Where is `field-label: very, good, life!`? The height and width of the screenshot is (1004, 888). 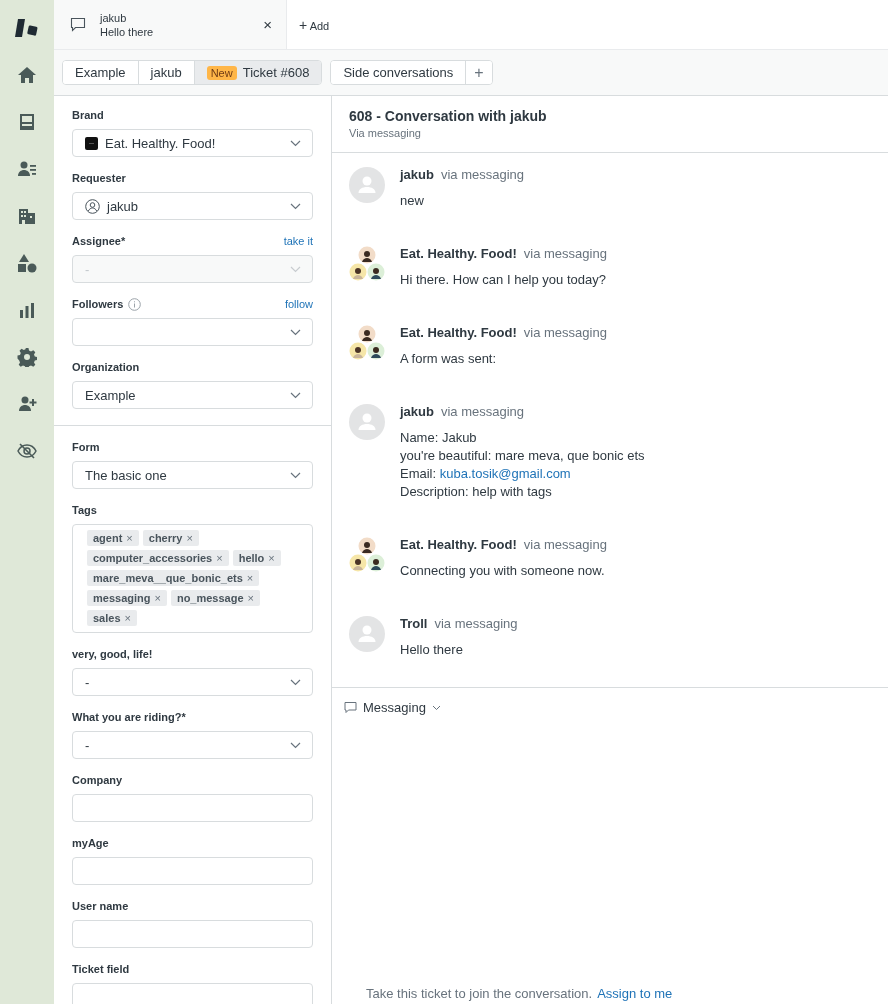 field-label: very, good, life! is located at coordinates (112, 654).